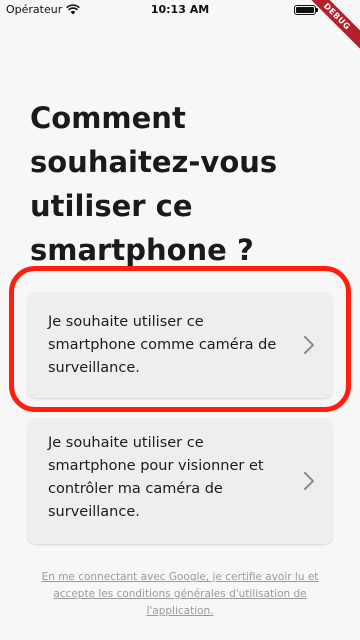 The height and width of the screenshot is (640, 360). I want to click on battery-icon, so click(306, 10).